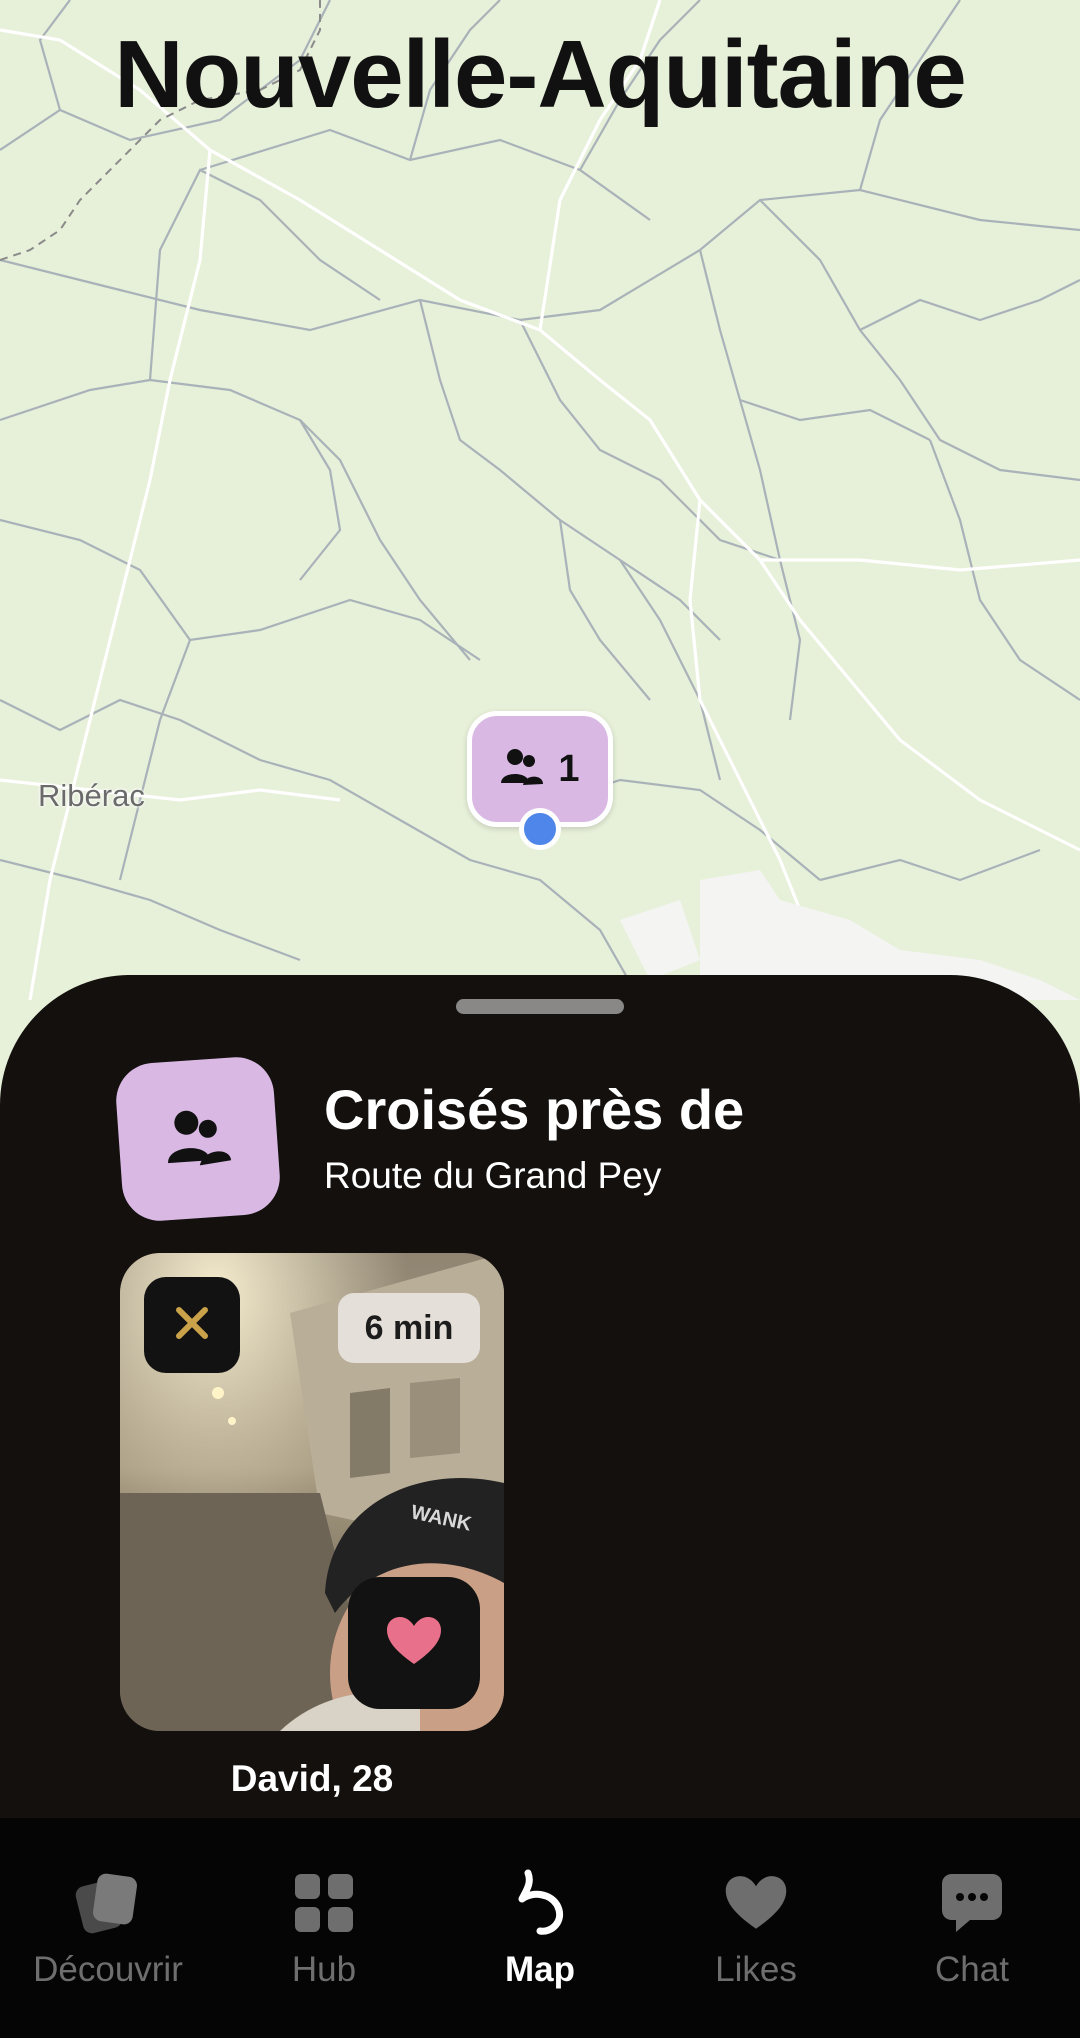 This screenshot has width=1080, height=2038. I want to click on sheet-subtitle: Route du Grand Pey, so click(493, 1175).